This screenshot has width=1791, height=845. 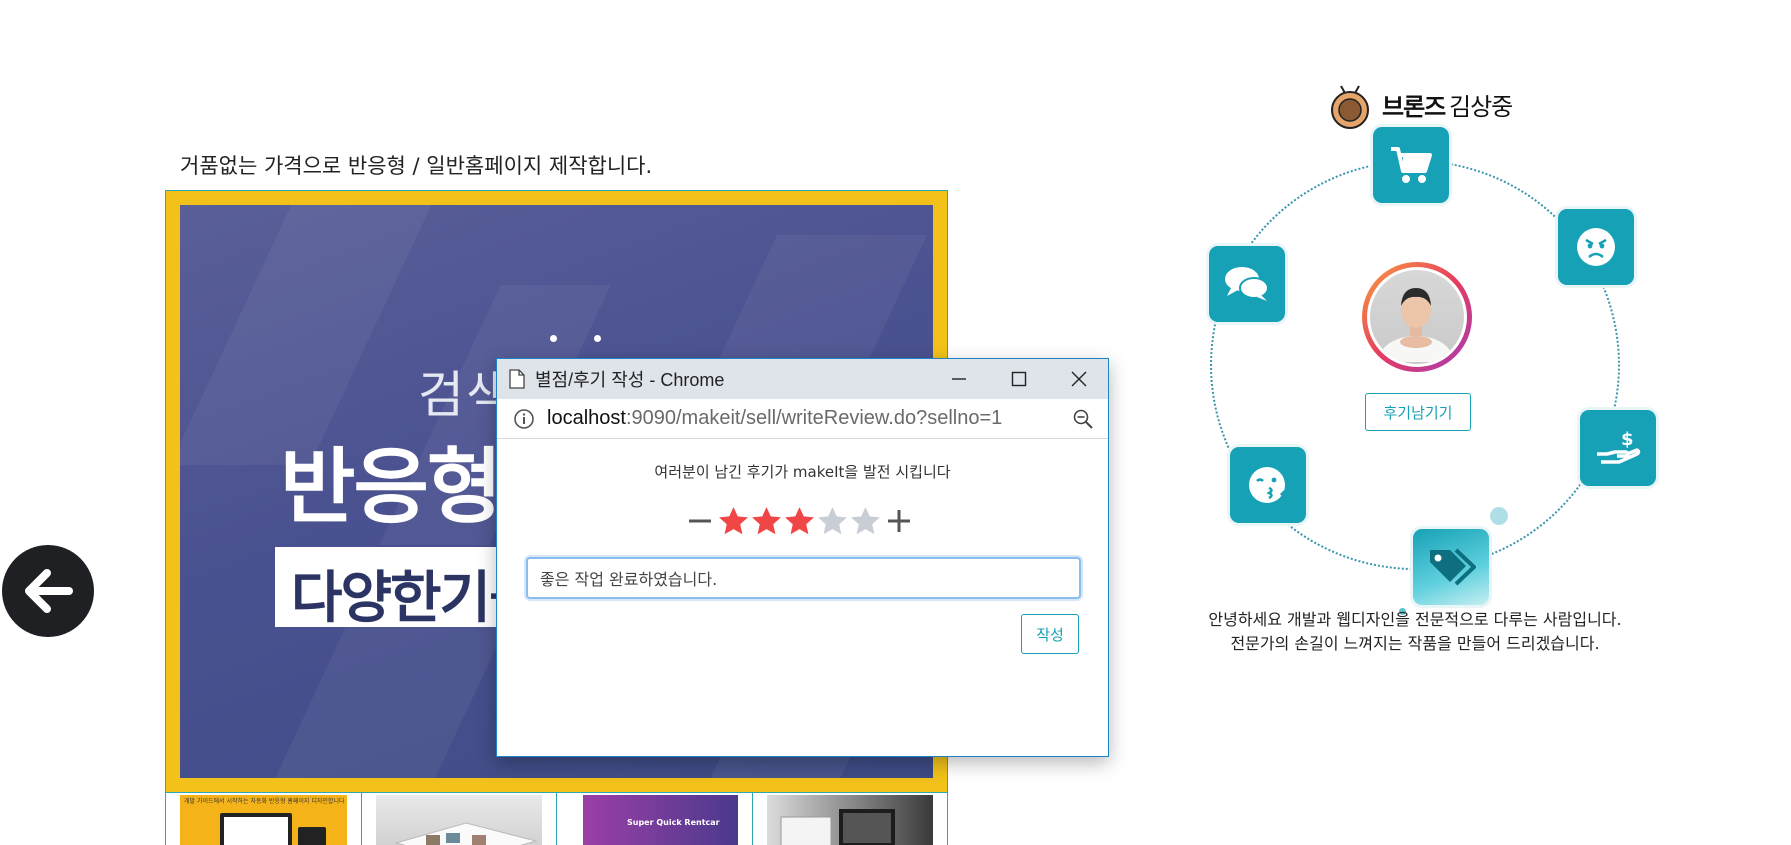 What do you see at coordinates (264, 801) in the screenshot?
I see `thumbnail-caption: 개발 가이드에서 시작하는 자동화 반응형 홈페이지 디자인합니다` at bounding box center [264, 801].